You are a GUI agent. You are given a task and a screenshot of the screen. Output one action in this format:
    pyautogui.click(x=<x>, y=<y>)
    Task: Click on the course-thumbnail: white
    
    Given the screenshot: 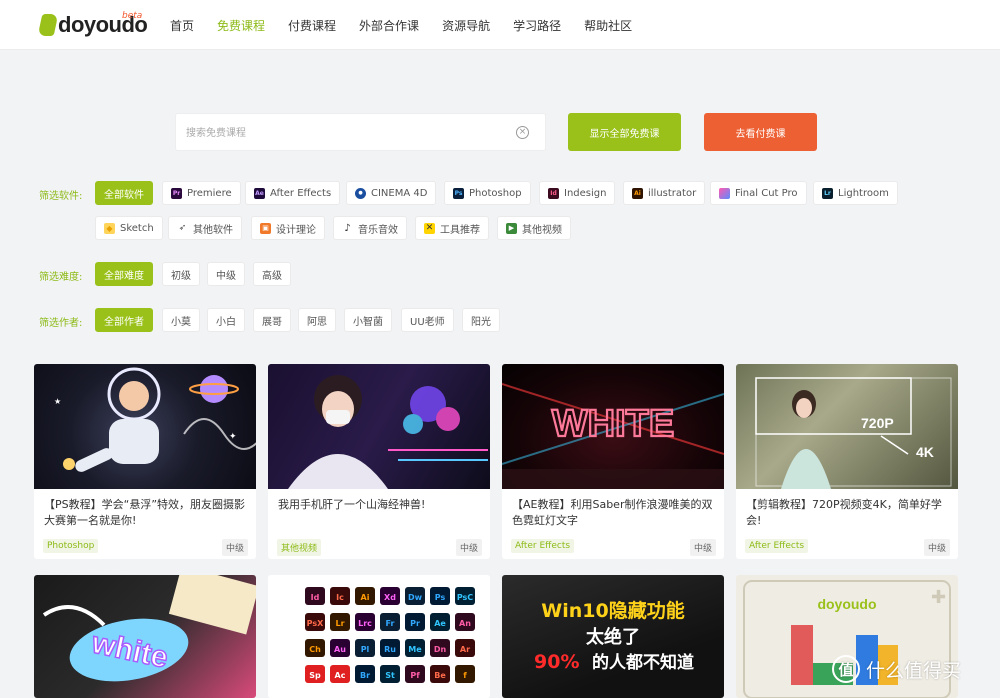 What is the action you would take?
    pyautogui.click(x=145, y=636)
    